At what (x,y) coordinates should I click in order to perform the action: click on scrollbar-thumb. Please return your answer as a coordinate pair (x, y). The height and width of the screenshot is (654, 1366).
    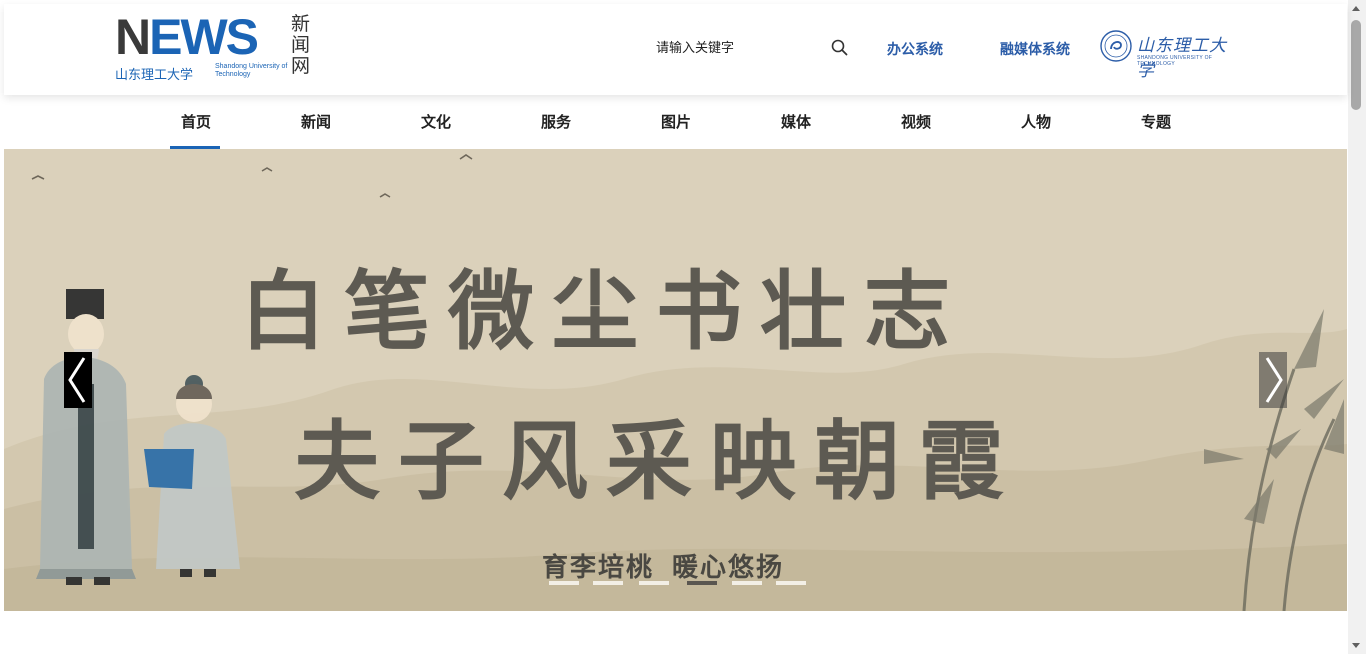
    Looking at the image, I should click on (1356, 65).